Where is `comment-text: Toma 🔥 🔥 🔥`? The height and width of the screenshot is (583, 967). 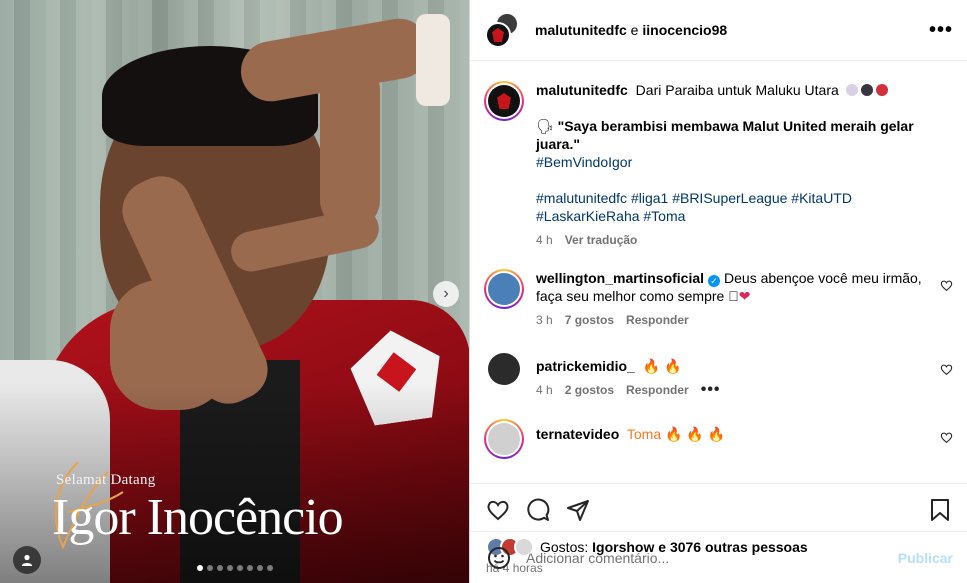 comment-text: Toma 🔥 🔥 🔥 is located at coordinates (676, 434).